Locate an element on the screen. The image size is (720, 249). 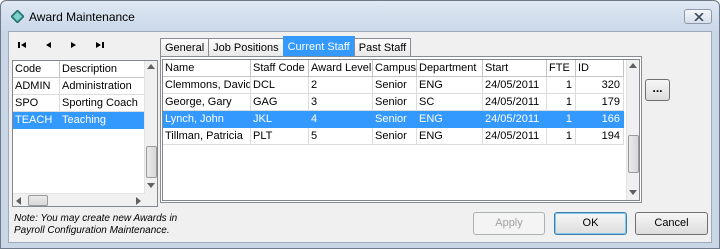
award-code-cell: SPO is located at coordinates (36, 103).